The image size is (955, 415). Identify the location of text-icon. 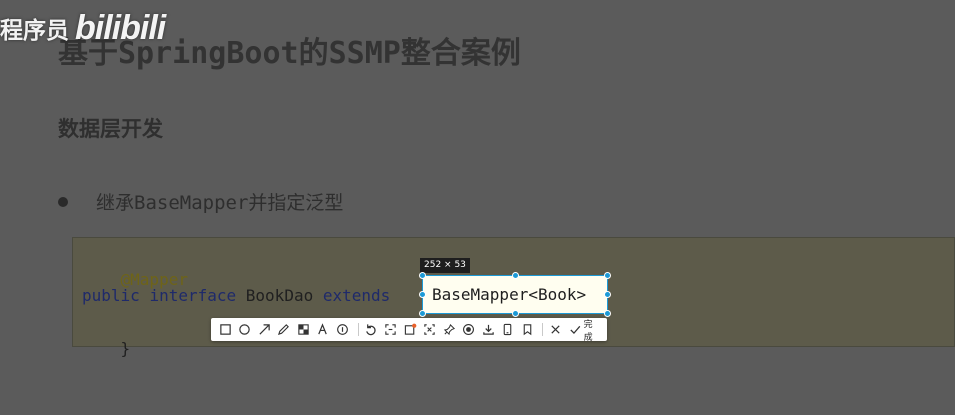
(323, 329).